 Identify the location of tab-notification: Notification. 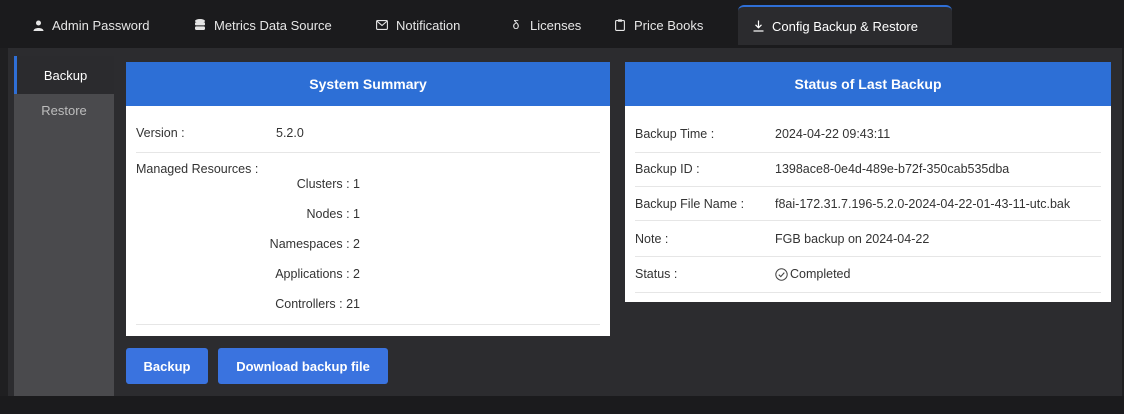
(426, 25).